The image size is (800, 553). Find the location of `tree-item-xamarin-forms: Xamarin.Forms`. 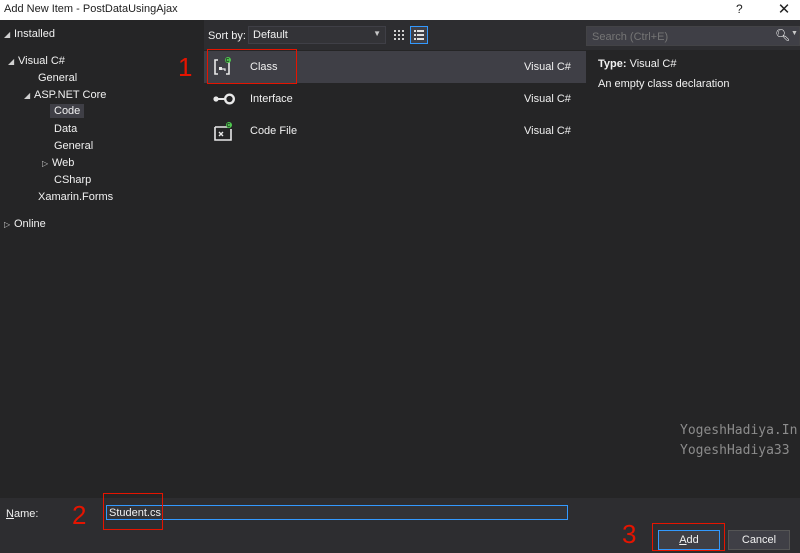

tree-item-xamarin-forms: Xamarin.Forms is located at coordinates (75, 197).